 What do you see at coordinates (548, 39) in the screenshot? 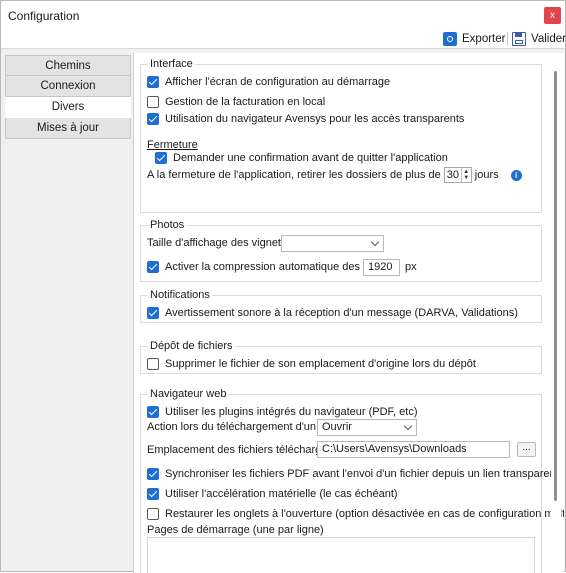
I see `validate-label: Valider` at bounding box center [548, 39].